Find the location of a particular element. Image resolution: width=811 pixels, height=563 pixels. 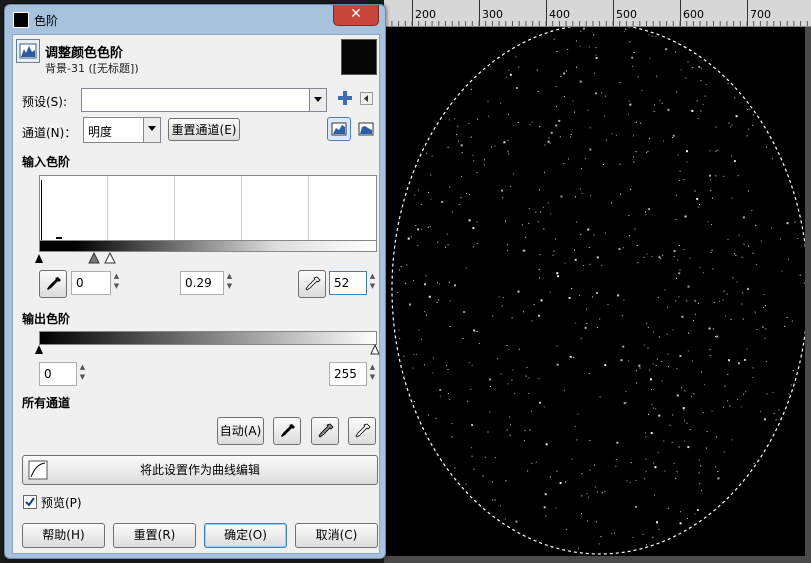

pick-white-all-button is located at coordinates (362, 431).